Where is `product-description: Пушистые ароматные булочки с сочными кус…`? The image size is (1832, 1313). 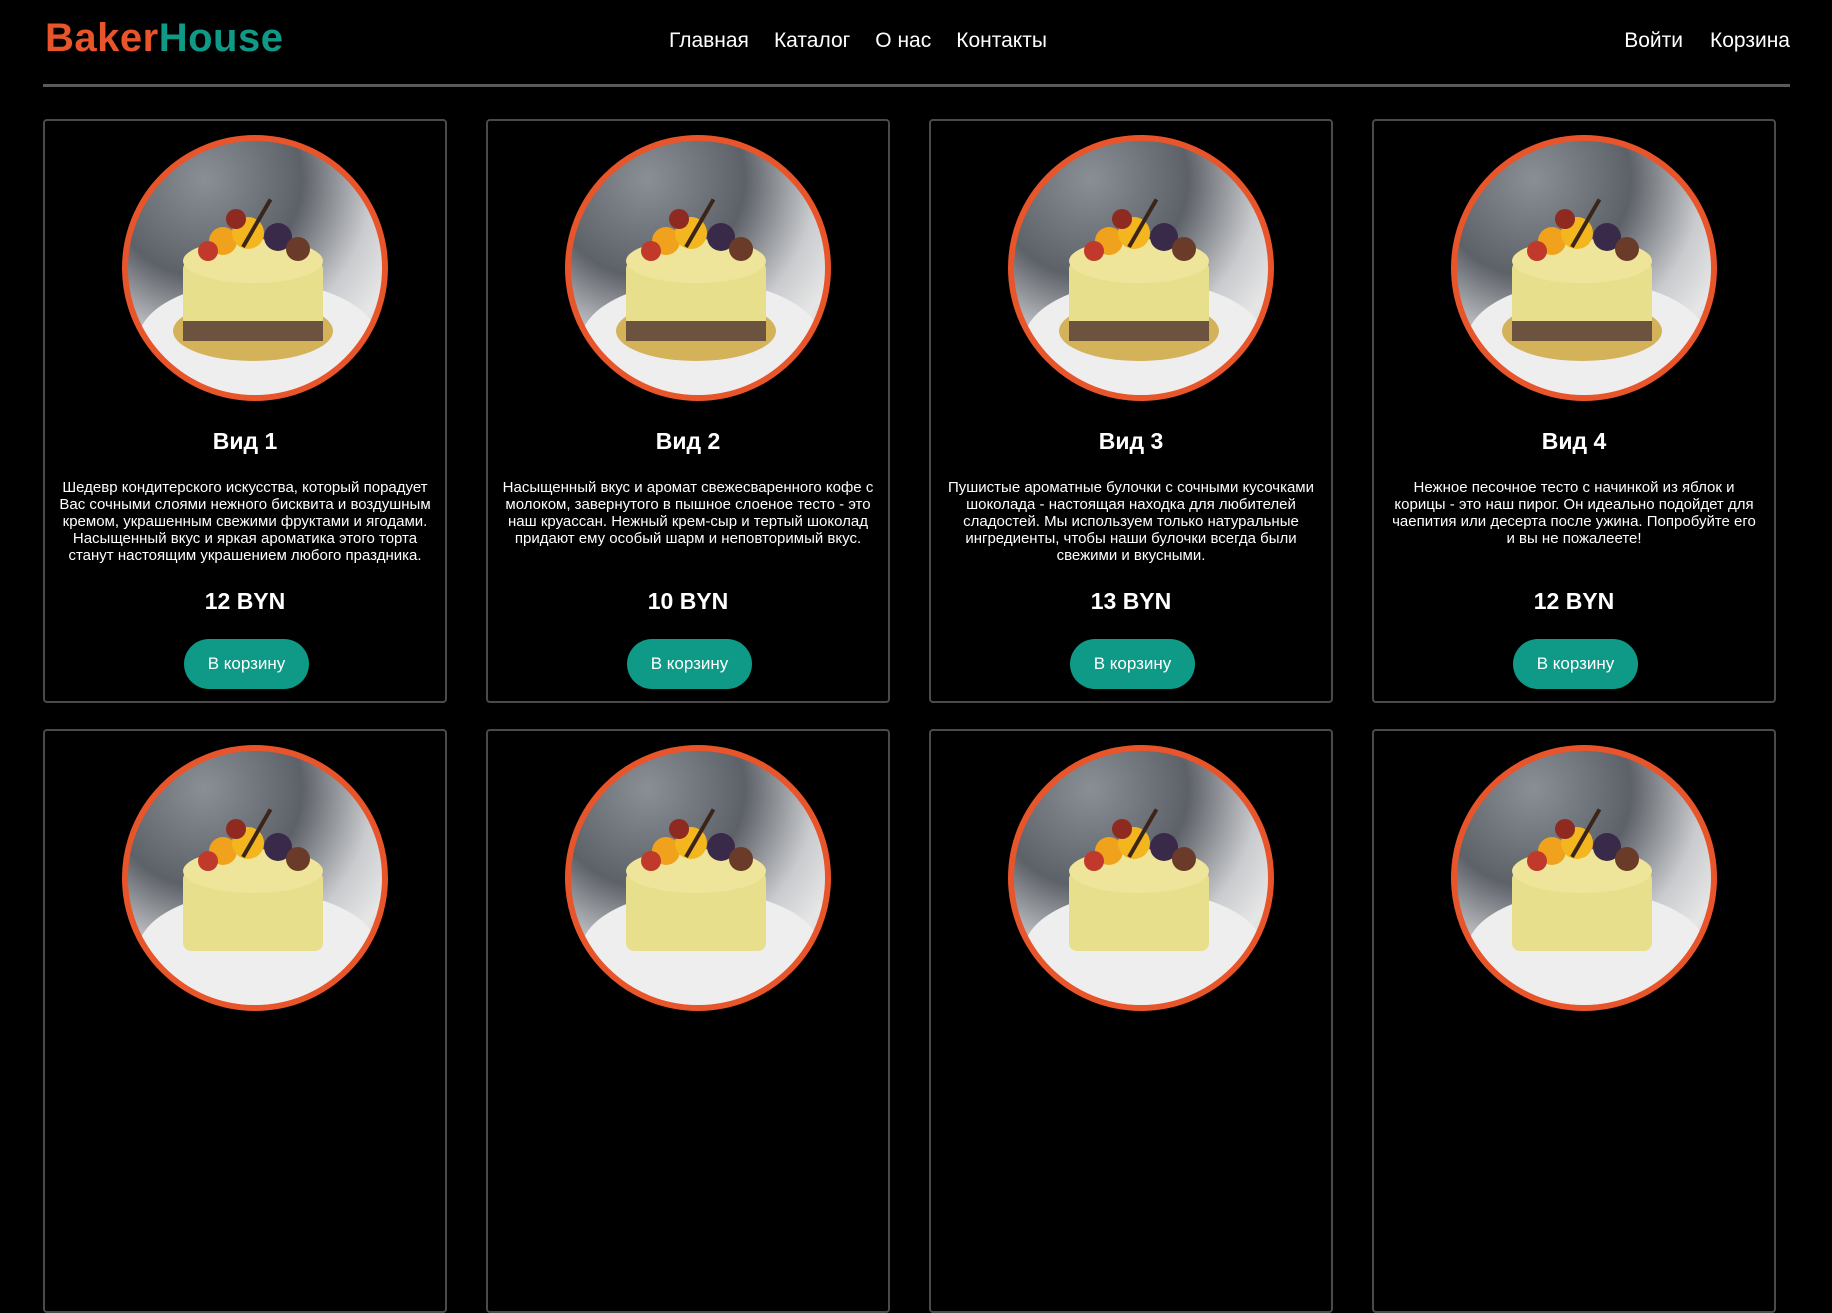 product-description: Пушистые ароматные булочки с сочными кус… is located at coordinates (1130, 521).